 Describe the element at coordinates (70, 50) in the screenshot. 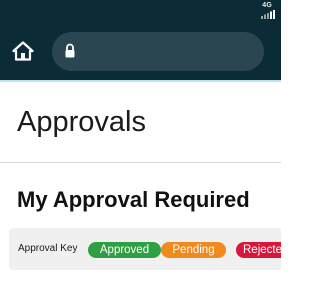

I see `lock-icon` at that location.